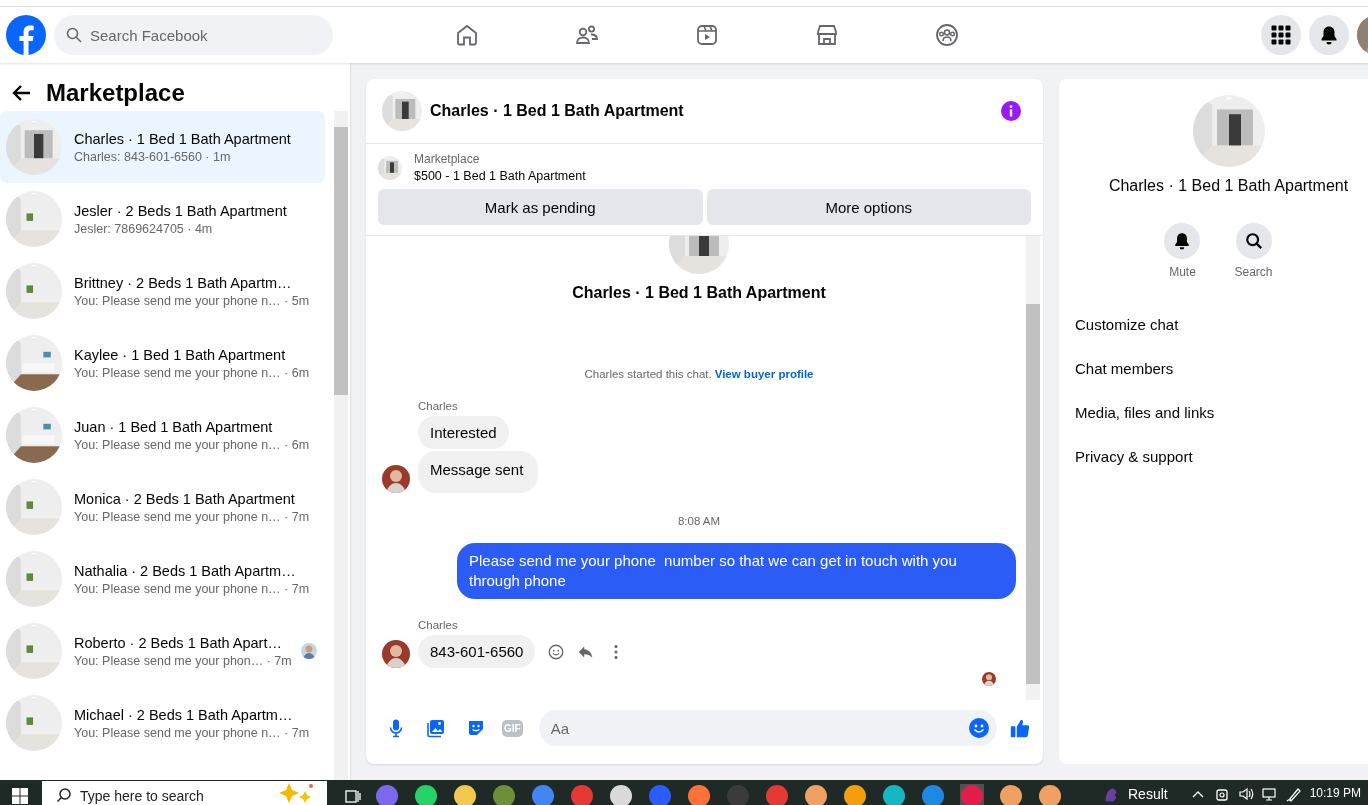 This screenshot has height=805, width=1368. Describe the element at coordinates (648, 374) in the screenshot. I see `chat-started-note: Charles started this chat.` at that location.